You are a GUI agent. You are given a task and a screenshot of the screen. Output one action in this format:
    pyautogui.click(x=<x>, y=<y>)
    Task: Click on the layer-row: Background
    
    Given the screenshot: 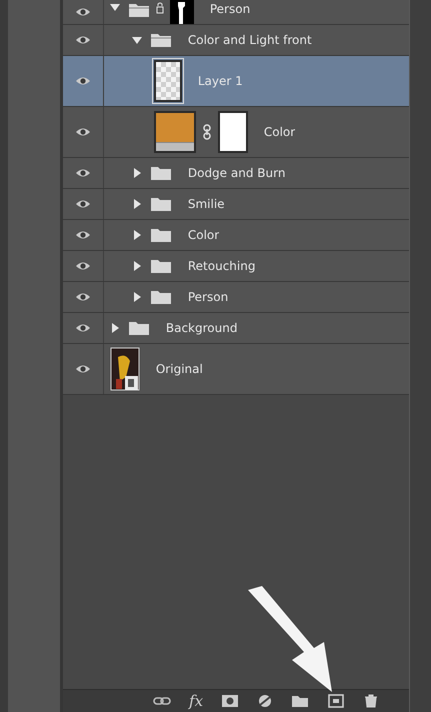 What is the action you would take?
    pyautogui.click(x=236, y=328)
    